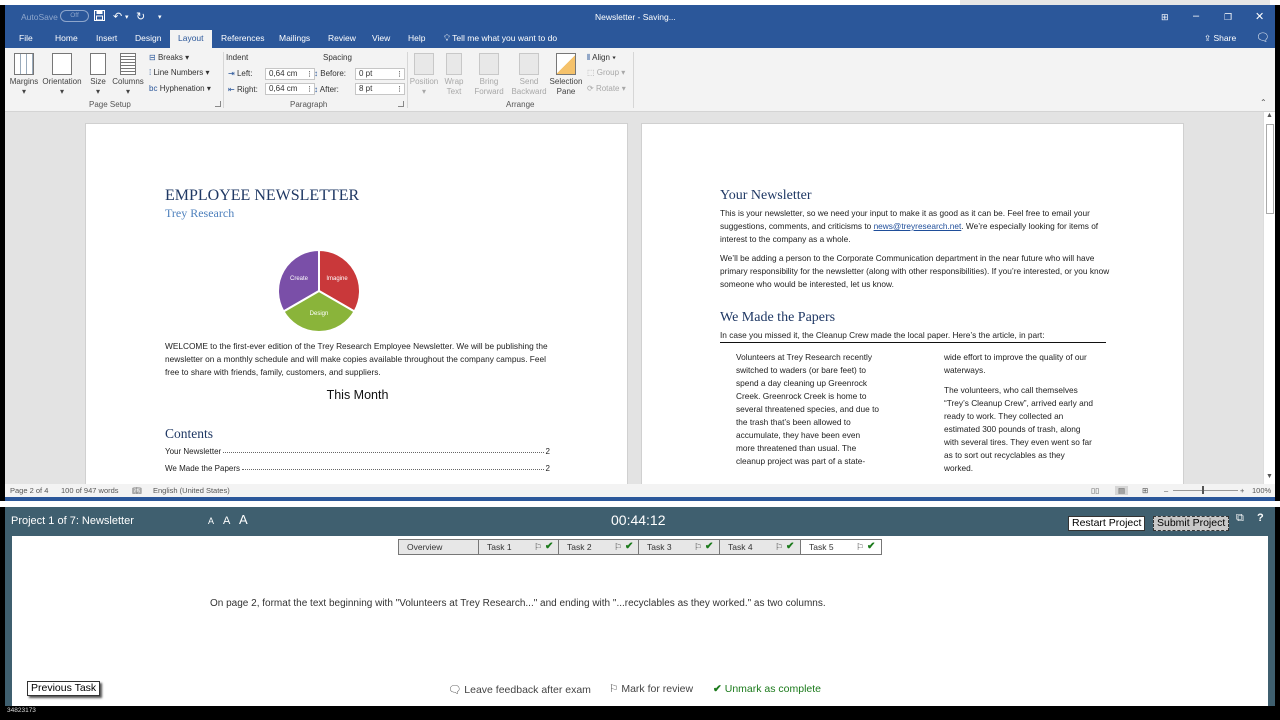 The height and width of the screenshot is (720, 1280). Describe the element at coordinates (117, 16) in the screenshot. I see `undo-icon: ↶` at that location.